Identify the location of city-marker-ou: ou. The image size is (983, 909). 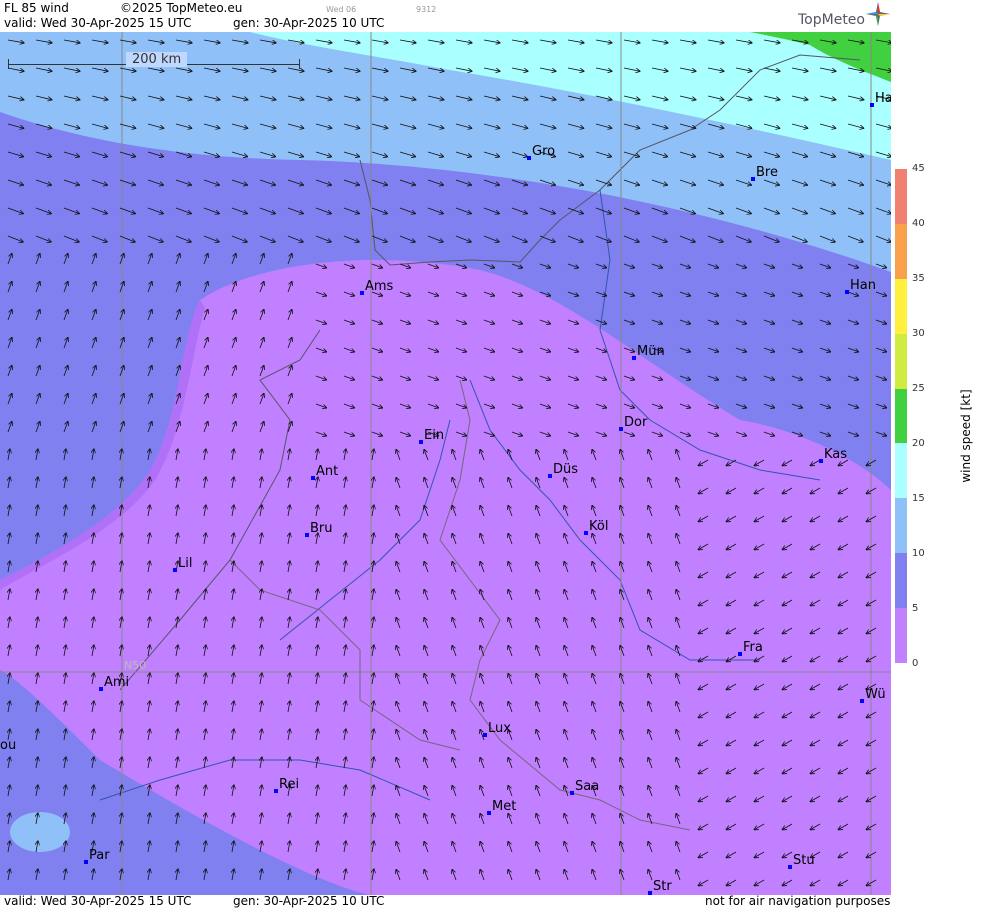
(8, 745).